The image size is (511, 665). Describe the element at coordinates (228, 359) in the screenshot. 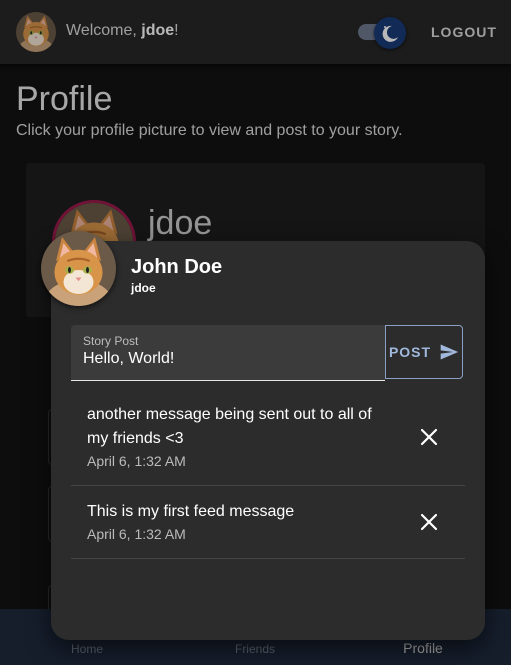

I see `story-post-input` at that location.